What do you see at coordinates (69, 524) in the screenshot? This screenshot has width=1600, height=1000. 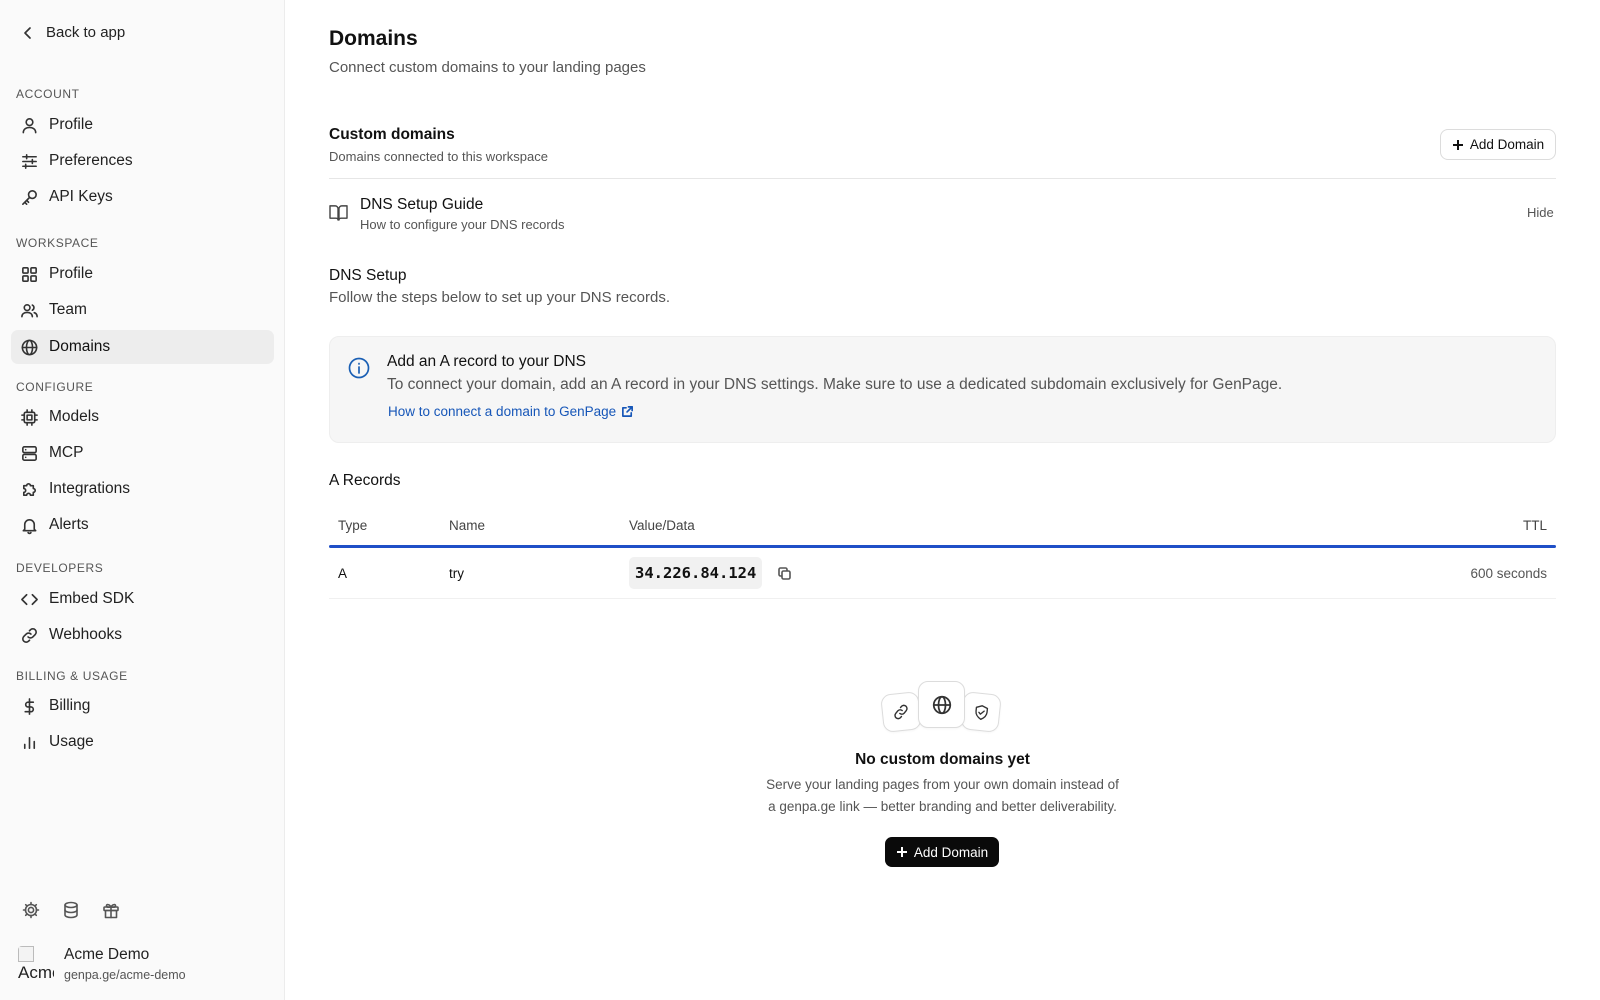 I see `sidebar-item-label: Alerts` at bounding box center [69, 524].